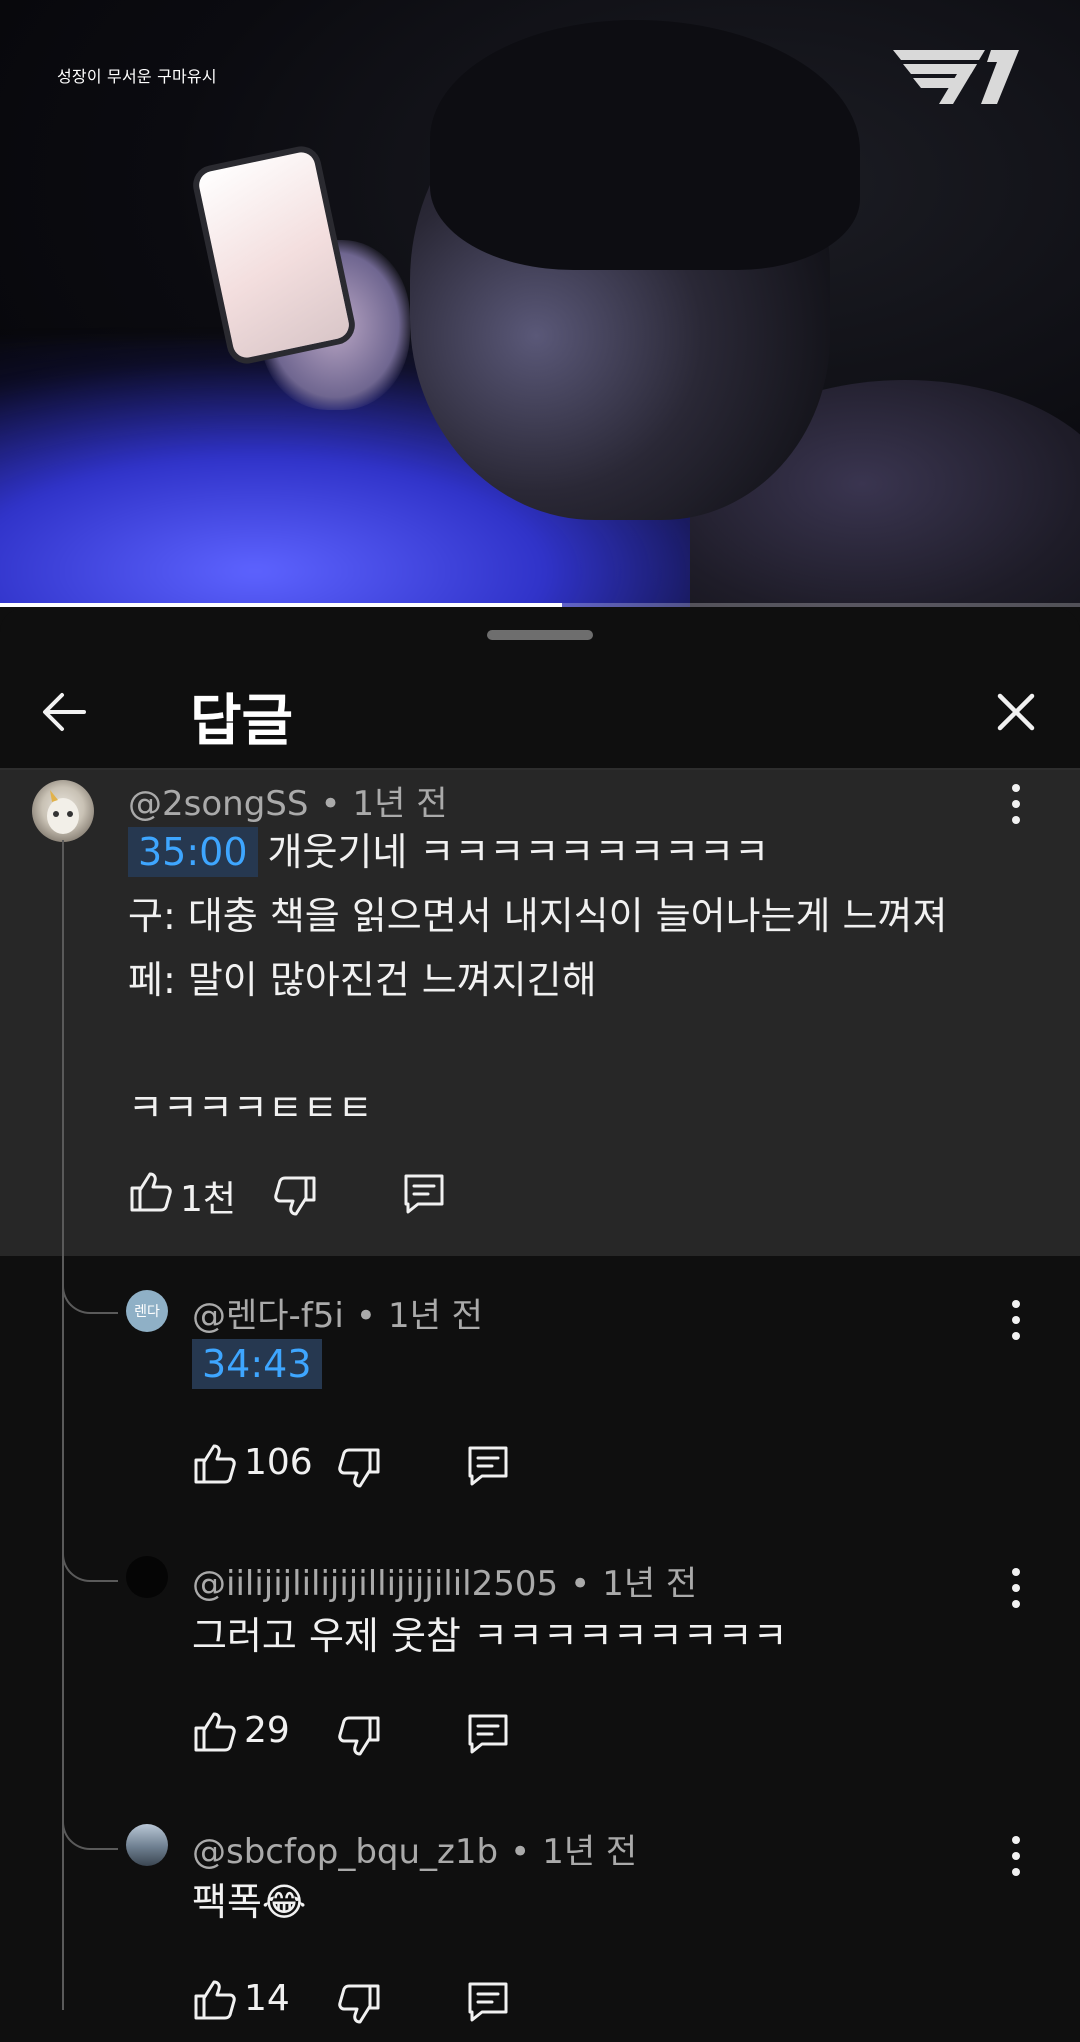 This screenshot has width=1080, height=2042. I want to click on thread-line, so click(63, 1425).